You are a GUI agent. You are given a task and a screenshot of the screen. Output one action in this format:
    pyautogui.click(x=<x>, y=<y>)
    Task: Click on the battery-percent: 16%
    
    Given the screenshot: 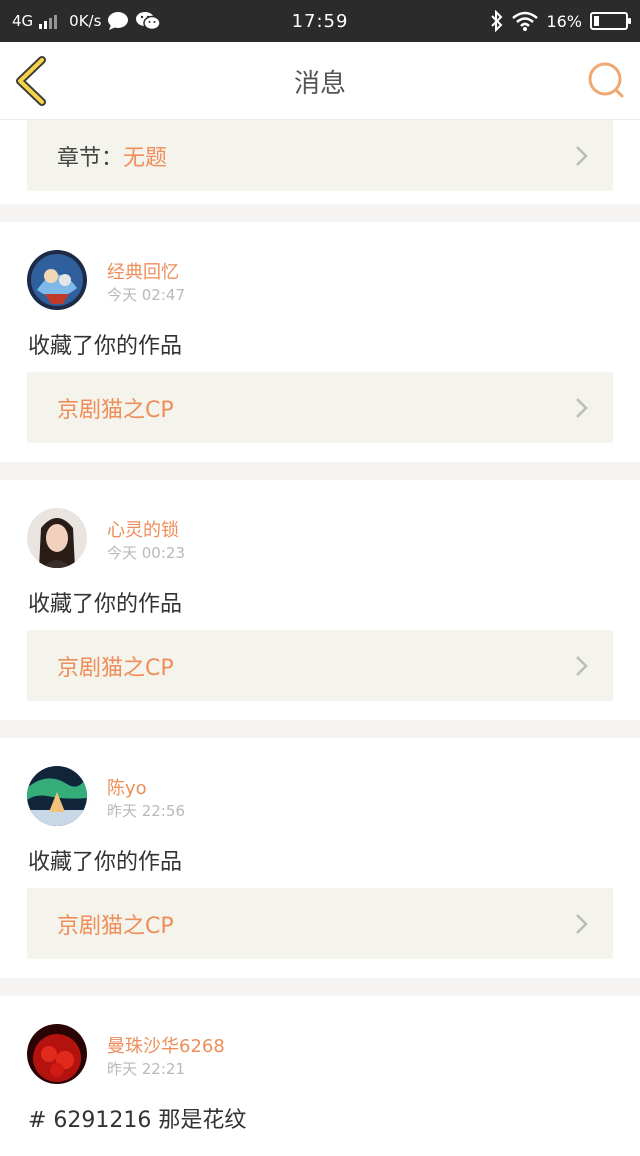 What is the action you would take?
    pyautogui.click(x=564, y=21)
    